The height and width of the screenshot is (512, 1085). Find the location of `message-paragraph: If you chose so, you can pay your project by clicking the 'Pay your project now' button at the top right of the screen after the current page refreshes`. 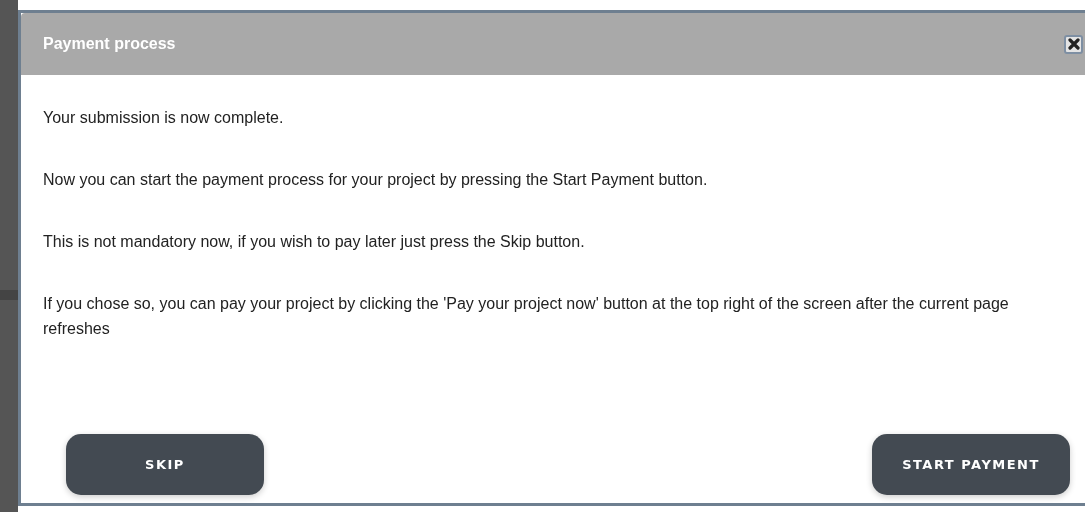

message-paragraph: If you chose so, you can pay your project by clicking the 'Pay your project now' button at the top right of the screen after the current page refreshes is located at coordinates (526, 316).